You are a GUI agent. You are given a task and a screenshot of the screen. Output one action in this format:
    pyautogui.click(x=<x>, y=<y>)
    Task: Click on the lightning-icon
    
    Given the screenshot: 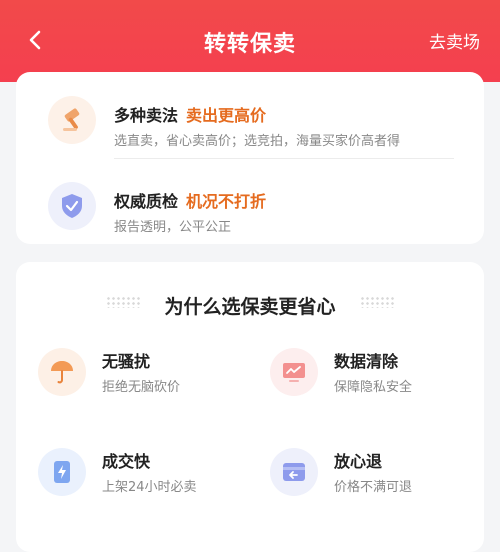 What is the action you would take?
    pyautogui.click(x=62, y=472)
    